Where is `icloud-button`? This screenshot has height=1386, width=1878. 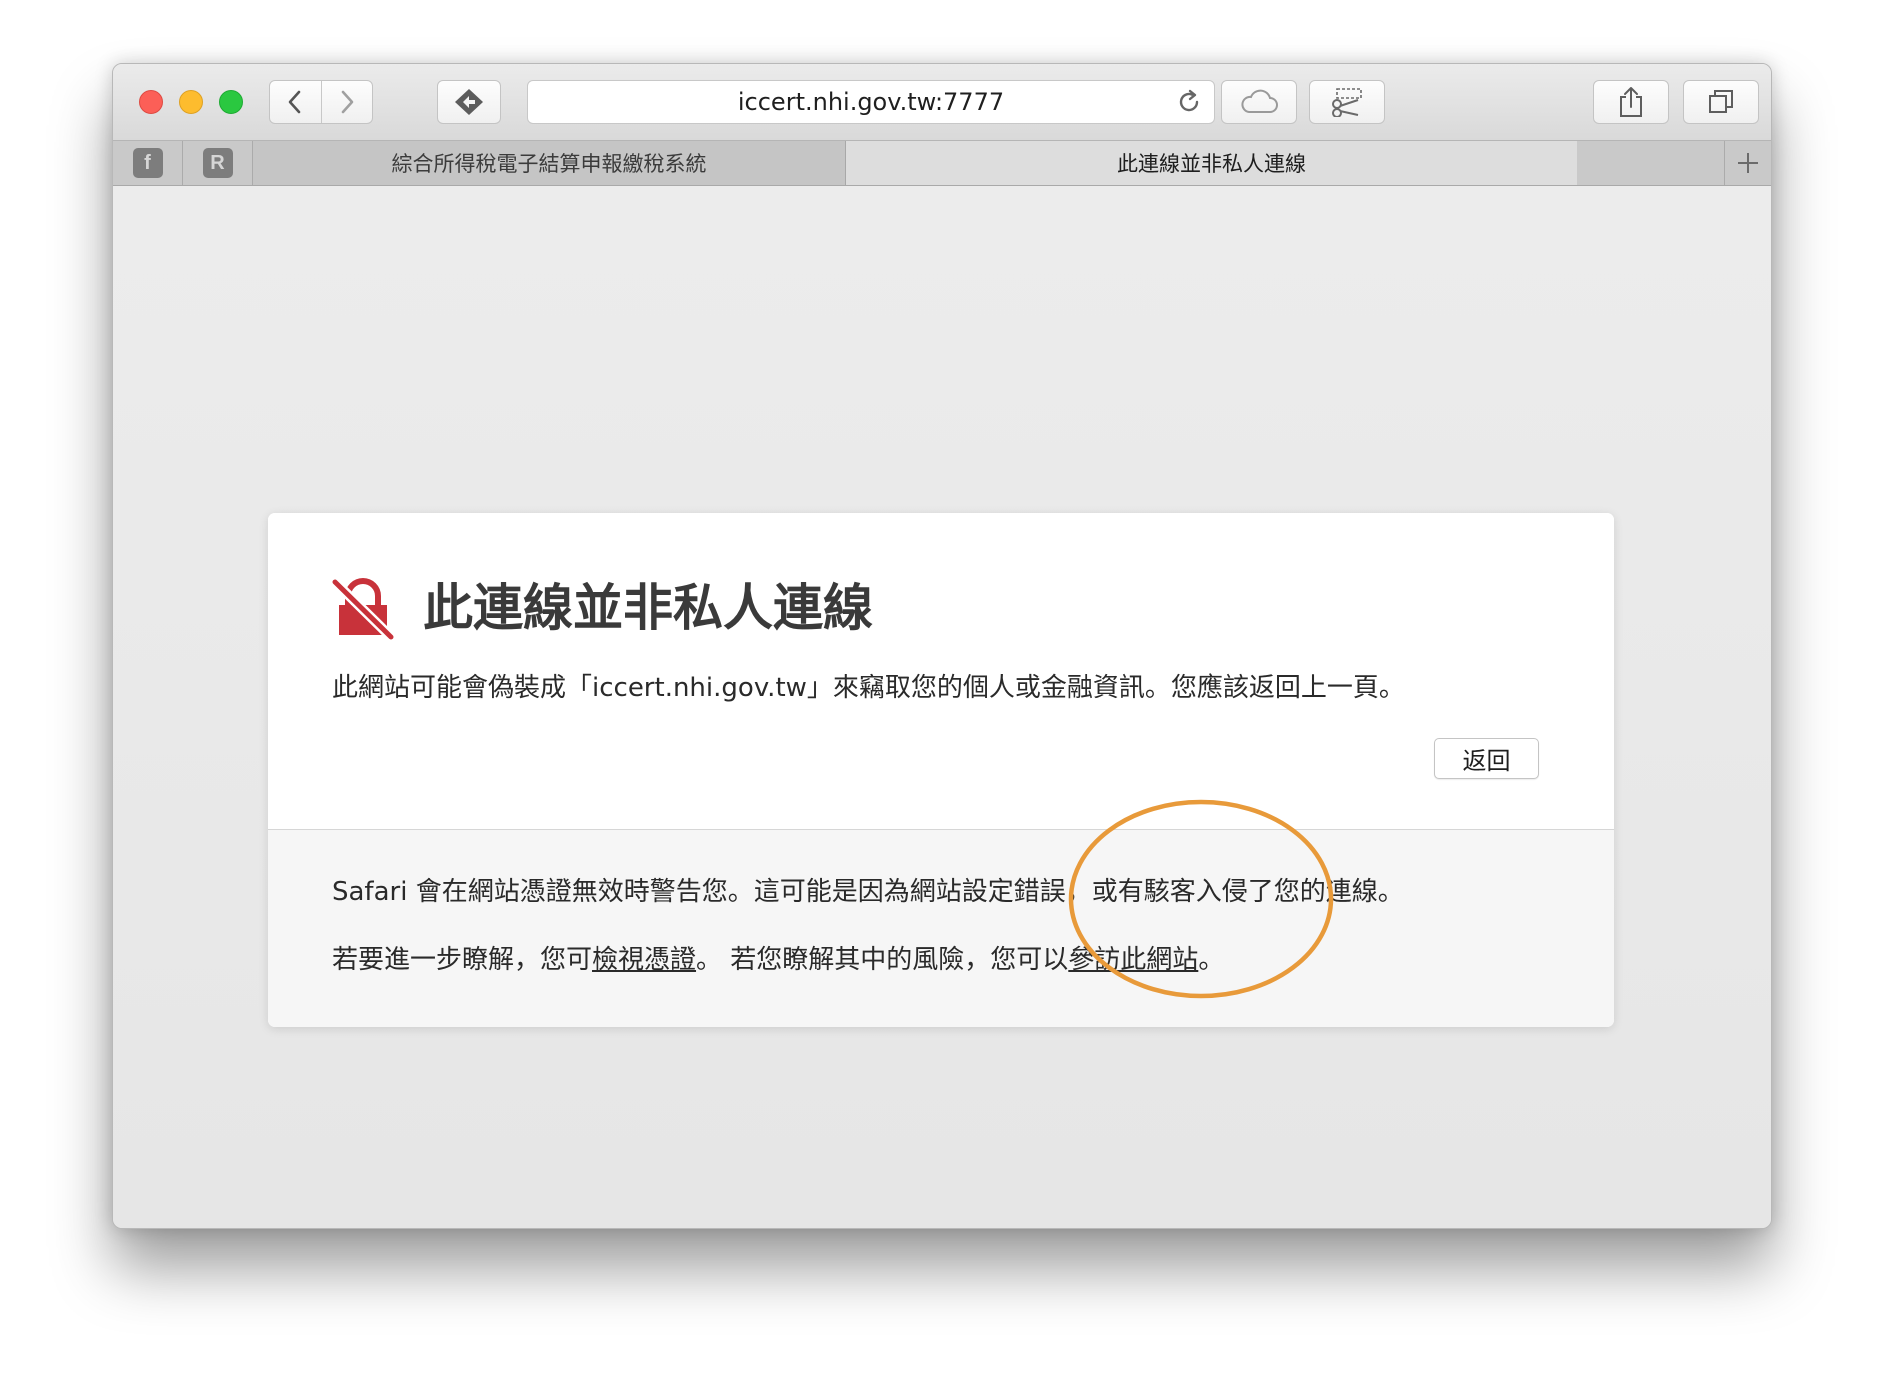 icloud-button is located at coordinates (1259, 102).